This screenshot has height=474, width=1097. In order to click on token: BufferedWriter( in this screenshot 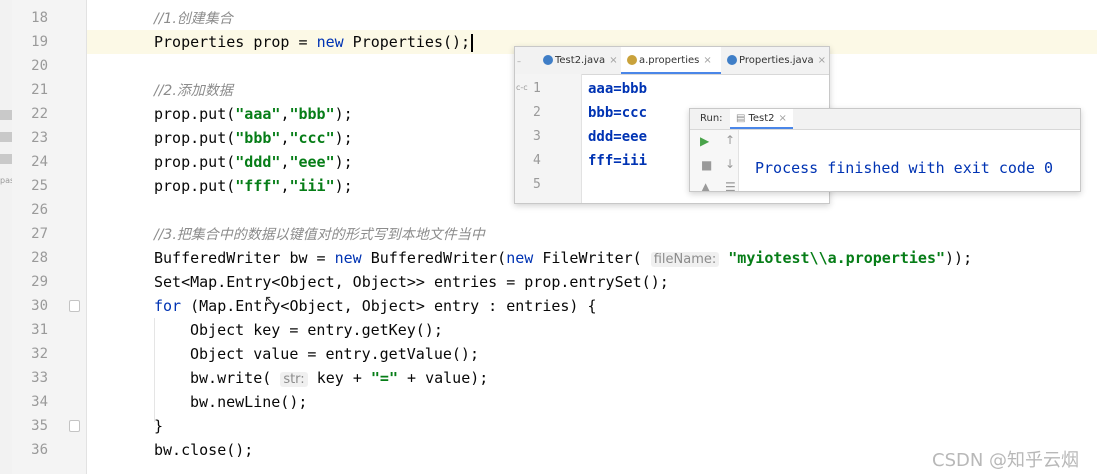, I will do `click(434, 258)`.